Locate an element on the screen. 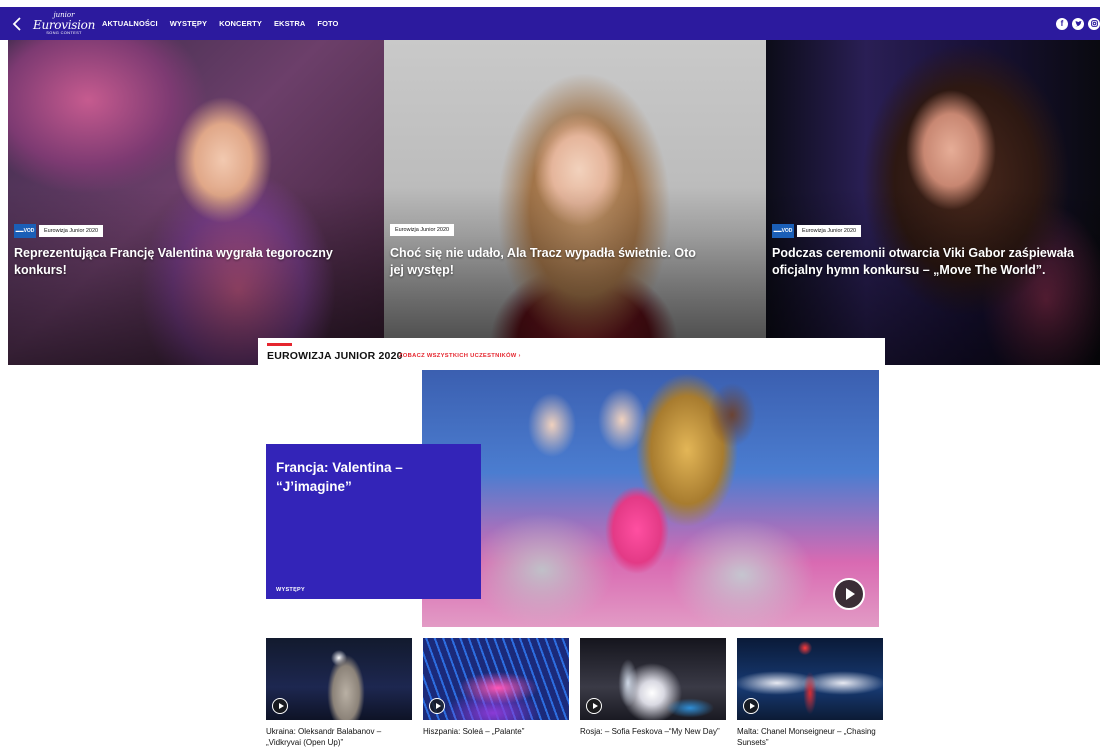 This screenshot has height=749, width=1100. see-all-participants-link: ZOBACZ WSZYSTKICH UCZESTNIKÓW › is located at coordinates (460, 356).